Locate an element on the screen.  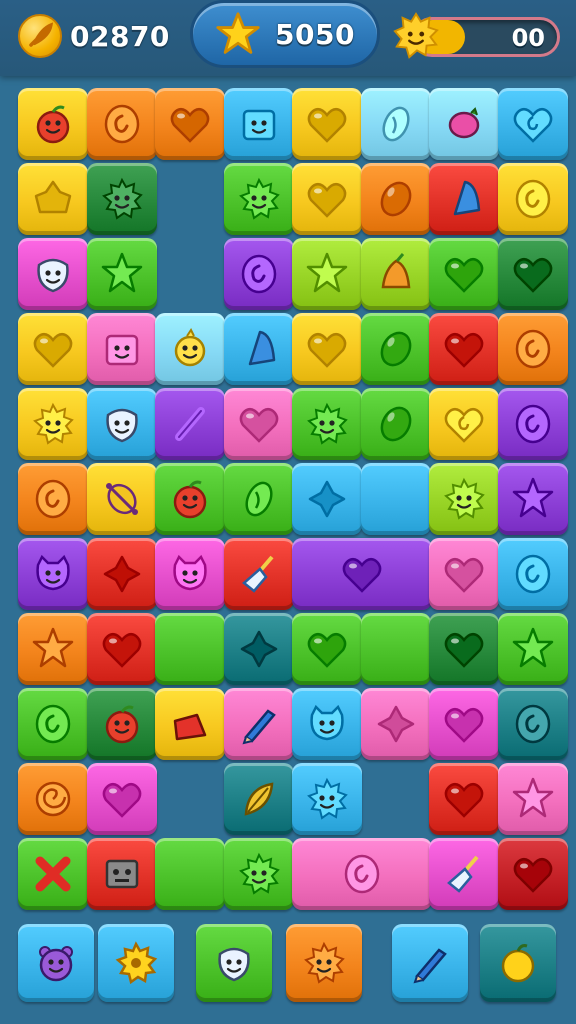
tile-r1-c6 is located at coordinates (396, 124).